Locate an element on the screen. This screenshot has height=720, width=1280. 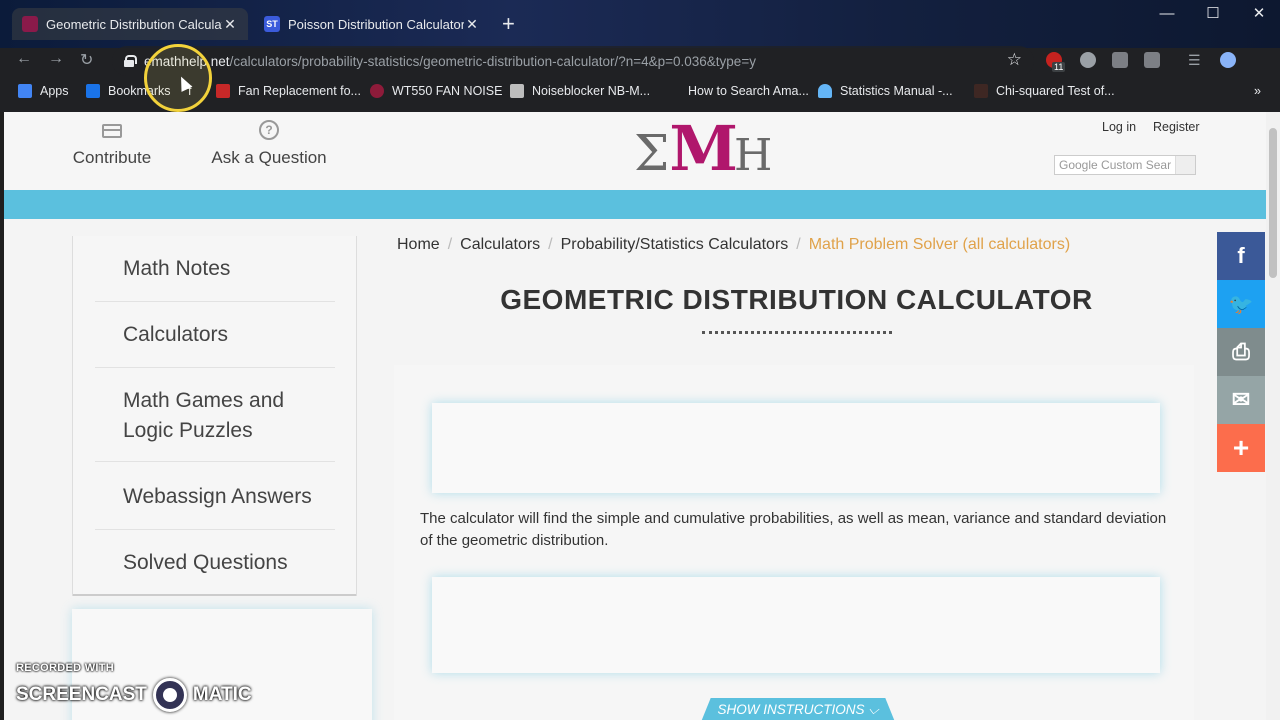
maximize-button: ☐ is located at coordinates (1213, 13).